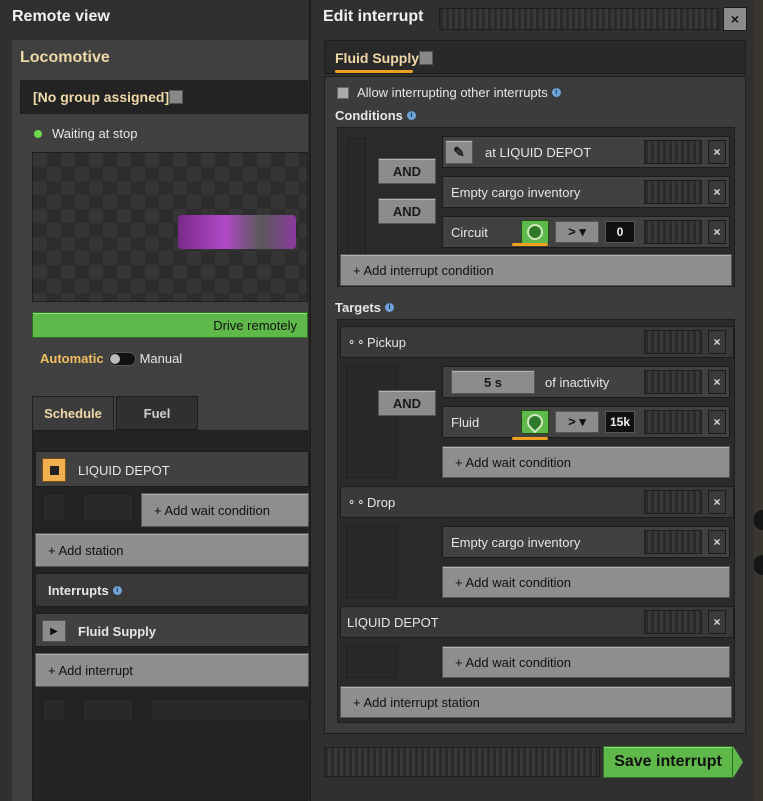 The image size is (763, 801). What do you see at coordinates (452, 92) in the screenshot?
I see `allow-interrupting-label: Allow interrupting other interrupts` at bounding box center [452, 92].